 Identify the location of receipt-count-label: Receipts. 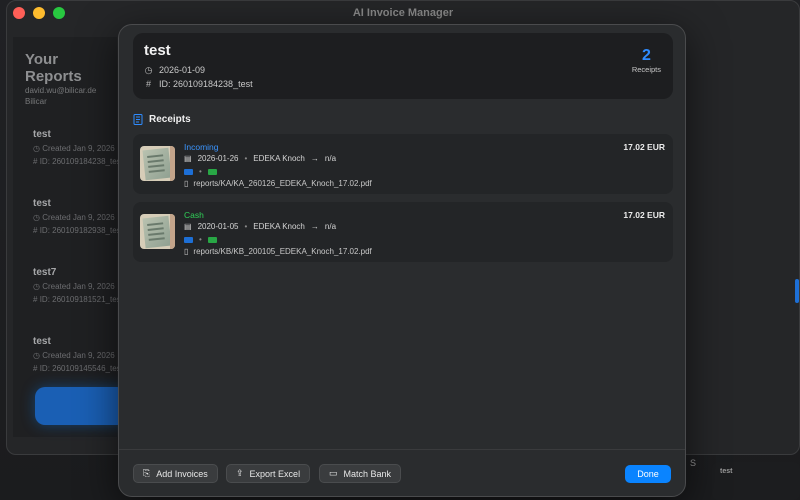
(646, 69).